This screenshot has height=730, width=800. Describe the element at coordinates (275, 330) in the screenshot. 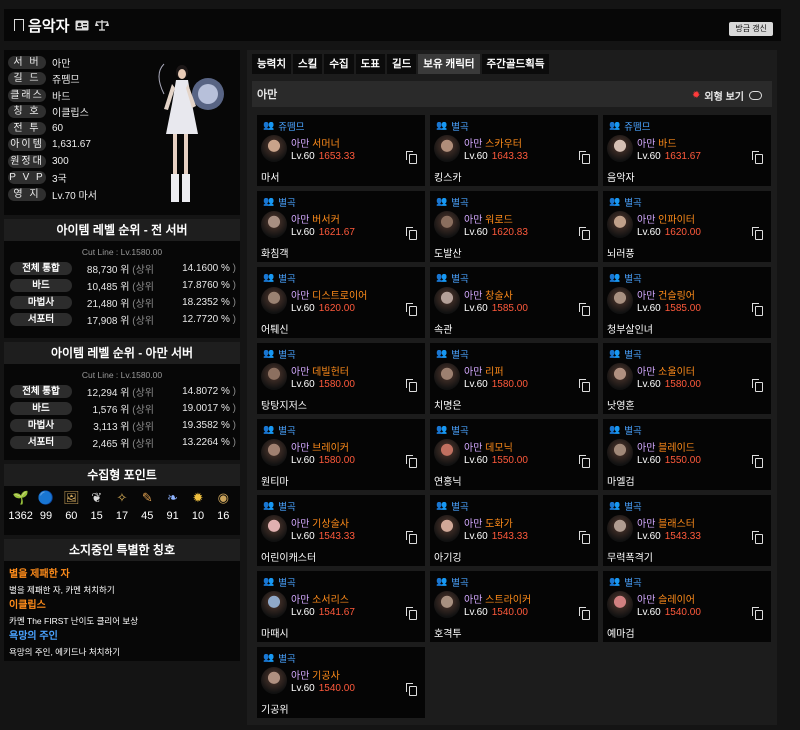

I see `character-nickname: 어퉤신` at that location.